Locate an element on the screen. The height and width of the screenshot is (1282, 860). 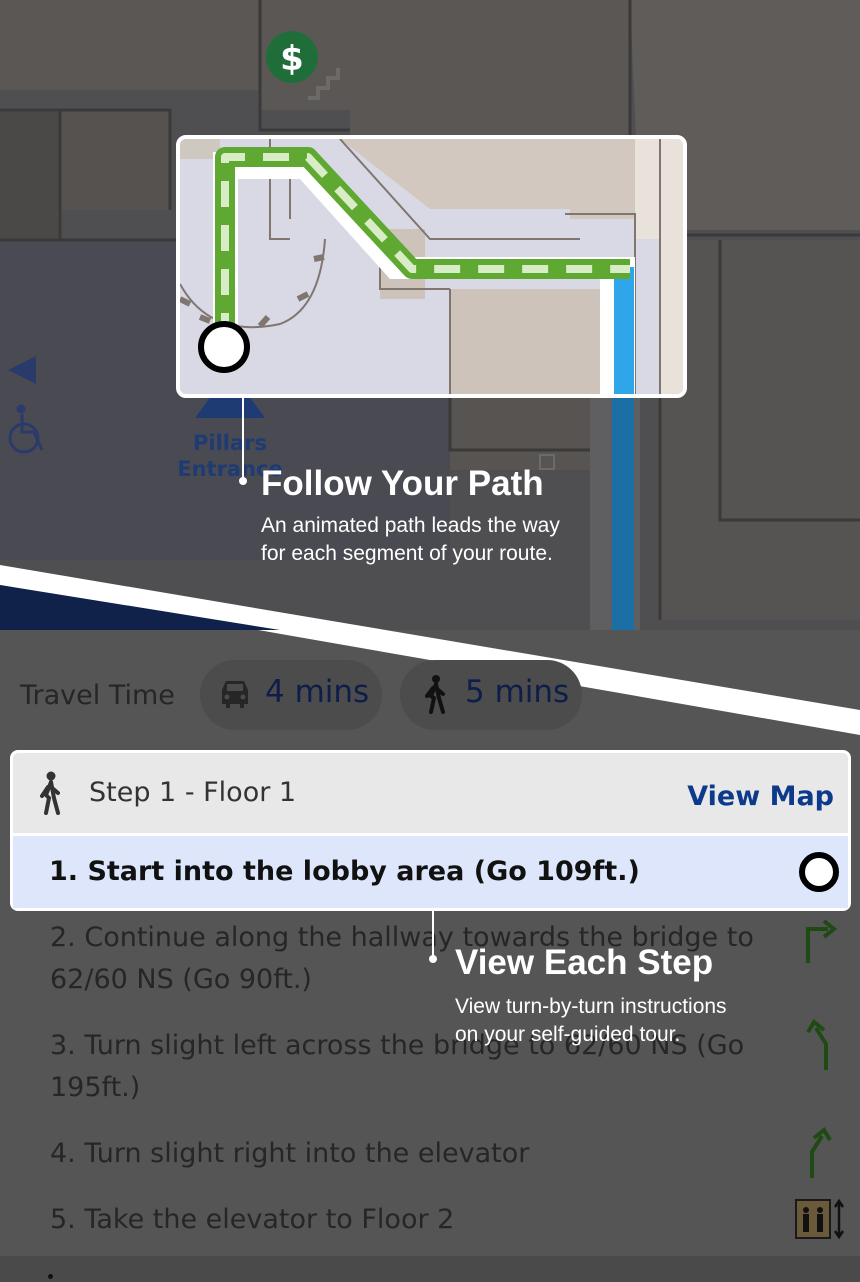
slight-right-icon is located at coordinates (821, 1152).